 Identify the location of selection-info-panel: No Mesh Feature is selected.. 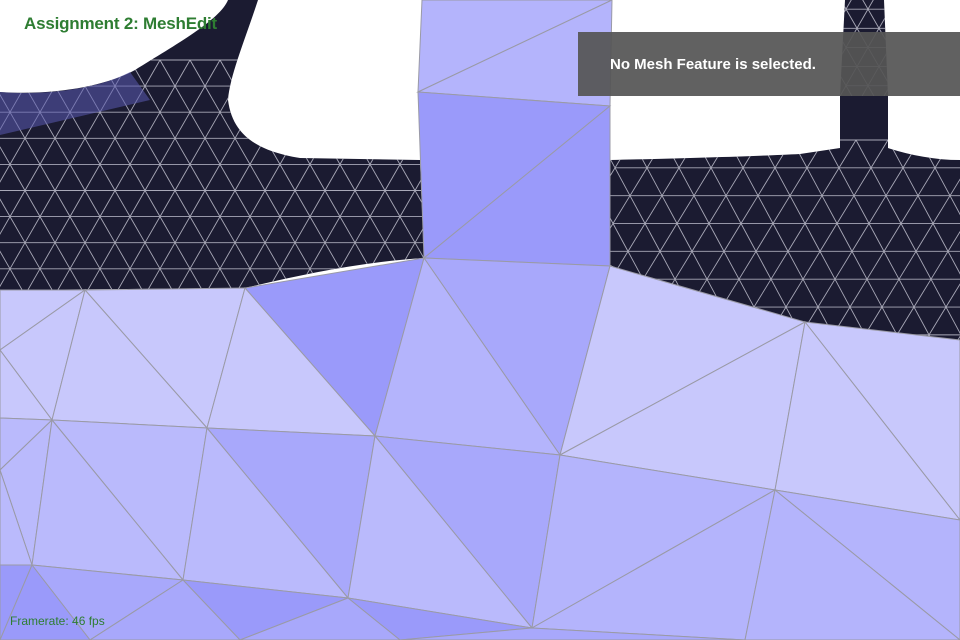
(769, 64).